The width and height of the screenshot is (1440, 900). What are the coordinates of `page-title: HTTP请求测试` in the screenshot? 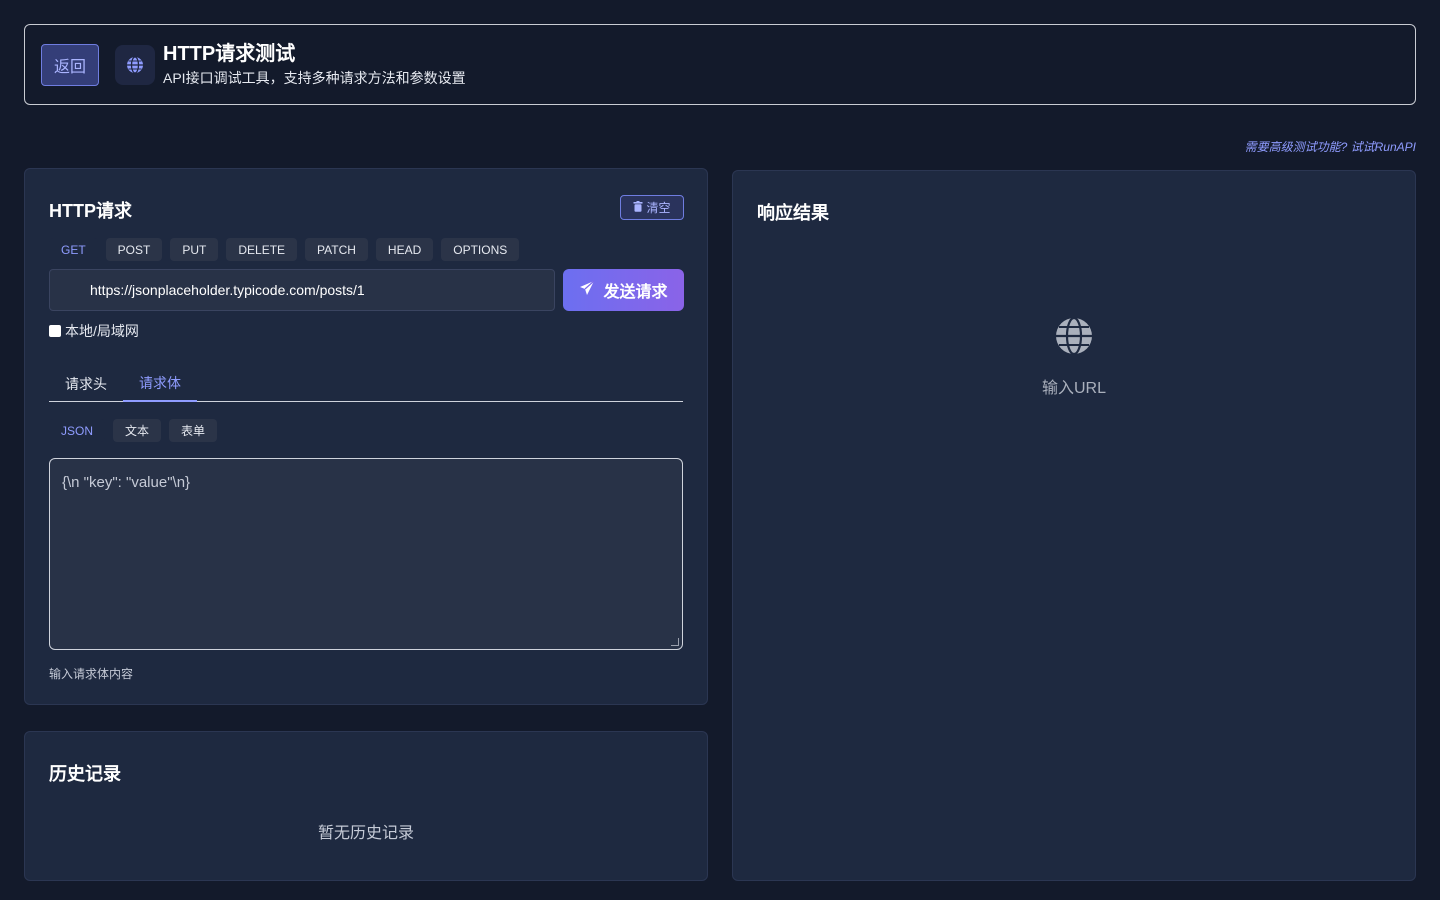 It's located at (229, 53).